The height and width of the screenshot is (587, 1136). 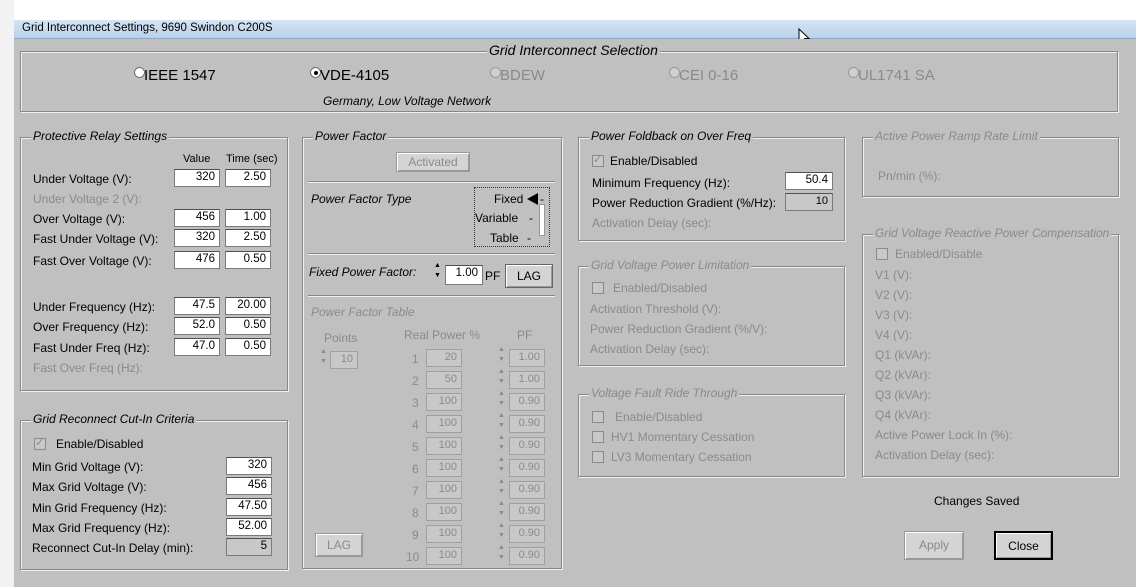 What do you see at coordinates (522, 75) in the screenshot?
I see `standard-label-2: BDEW` at bounding box center [522, 75].